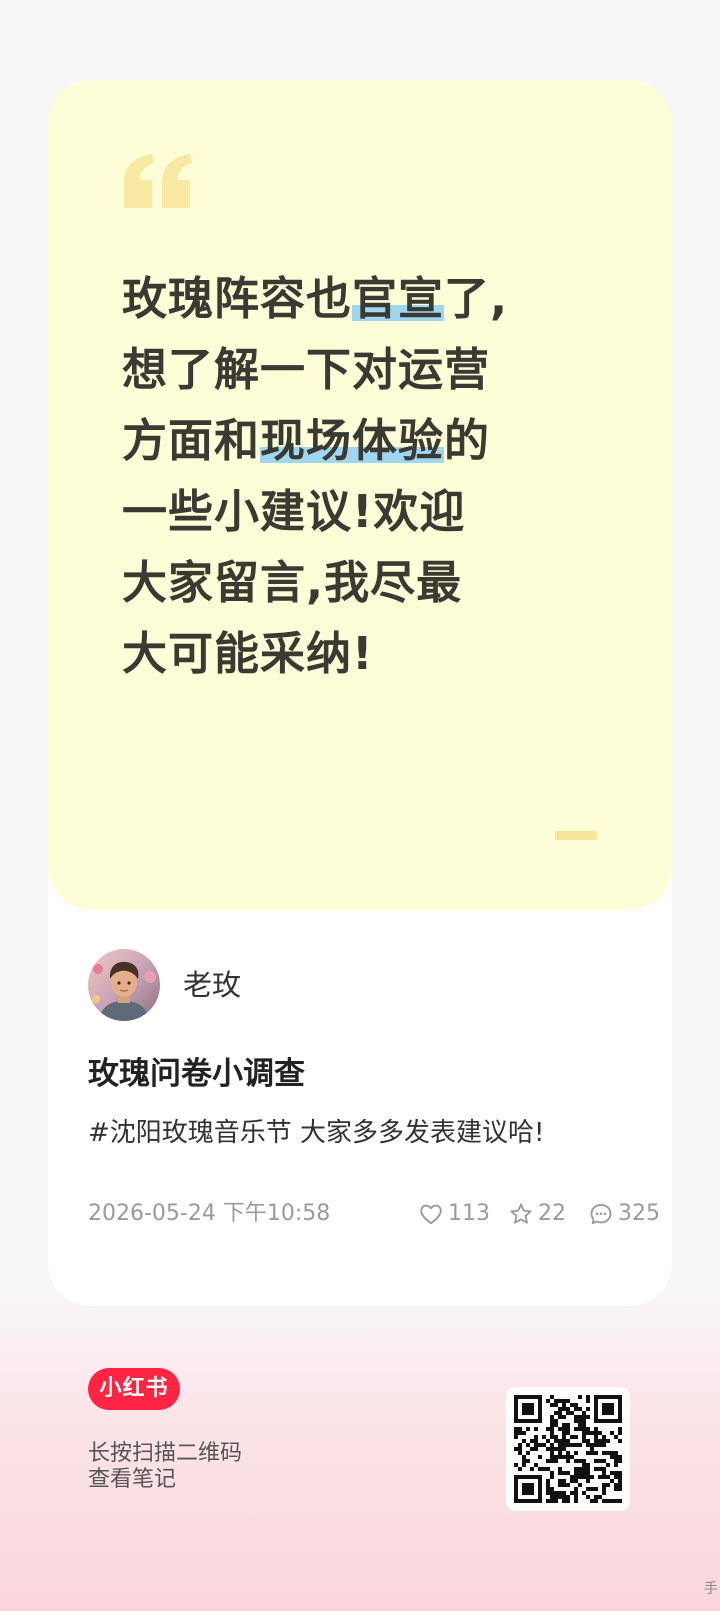 The height and width of the screenshot is (1611, 720). I want to click on corner-glyph: 手, so click(711, 1589).